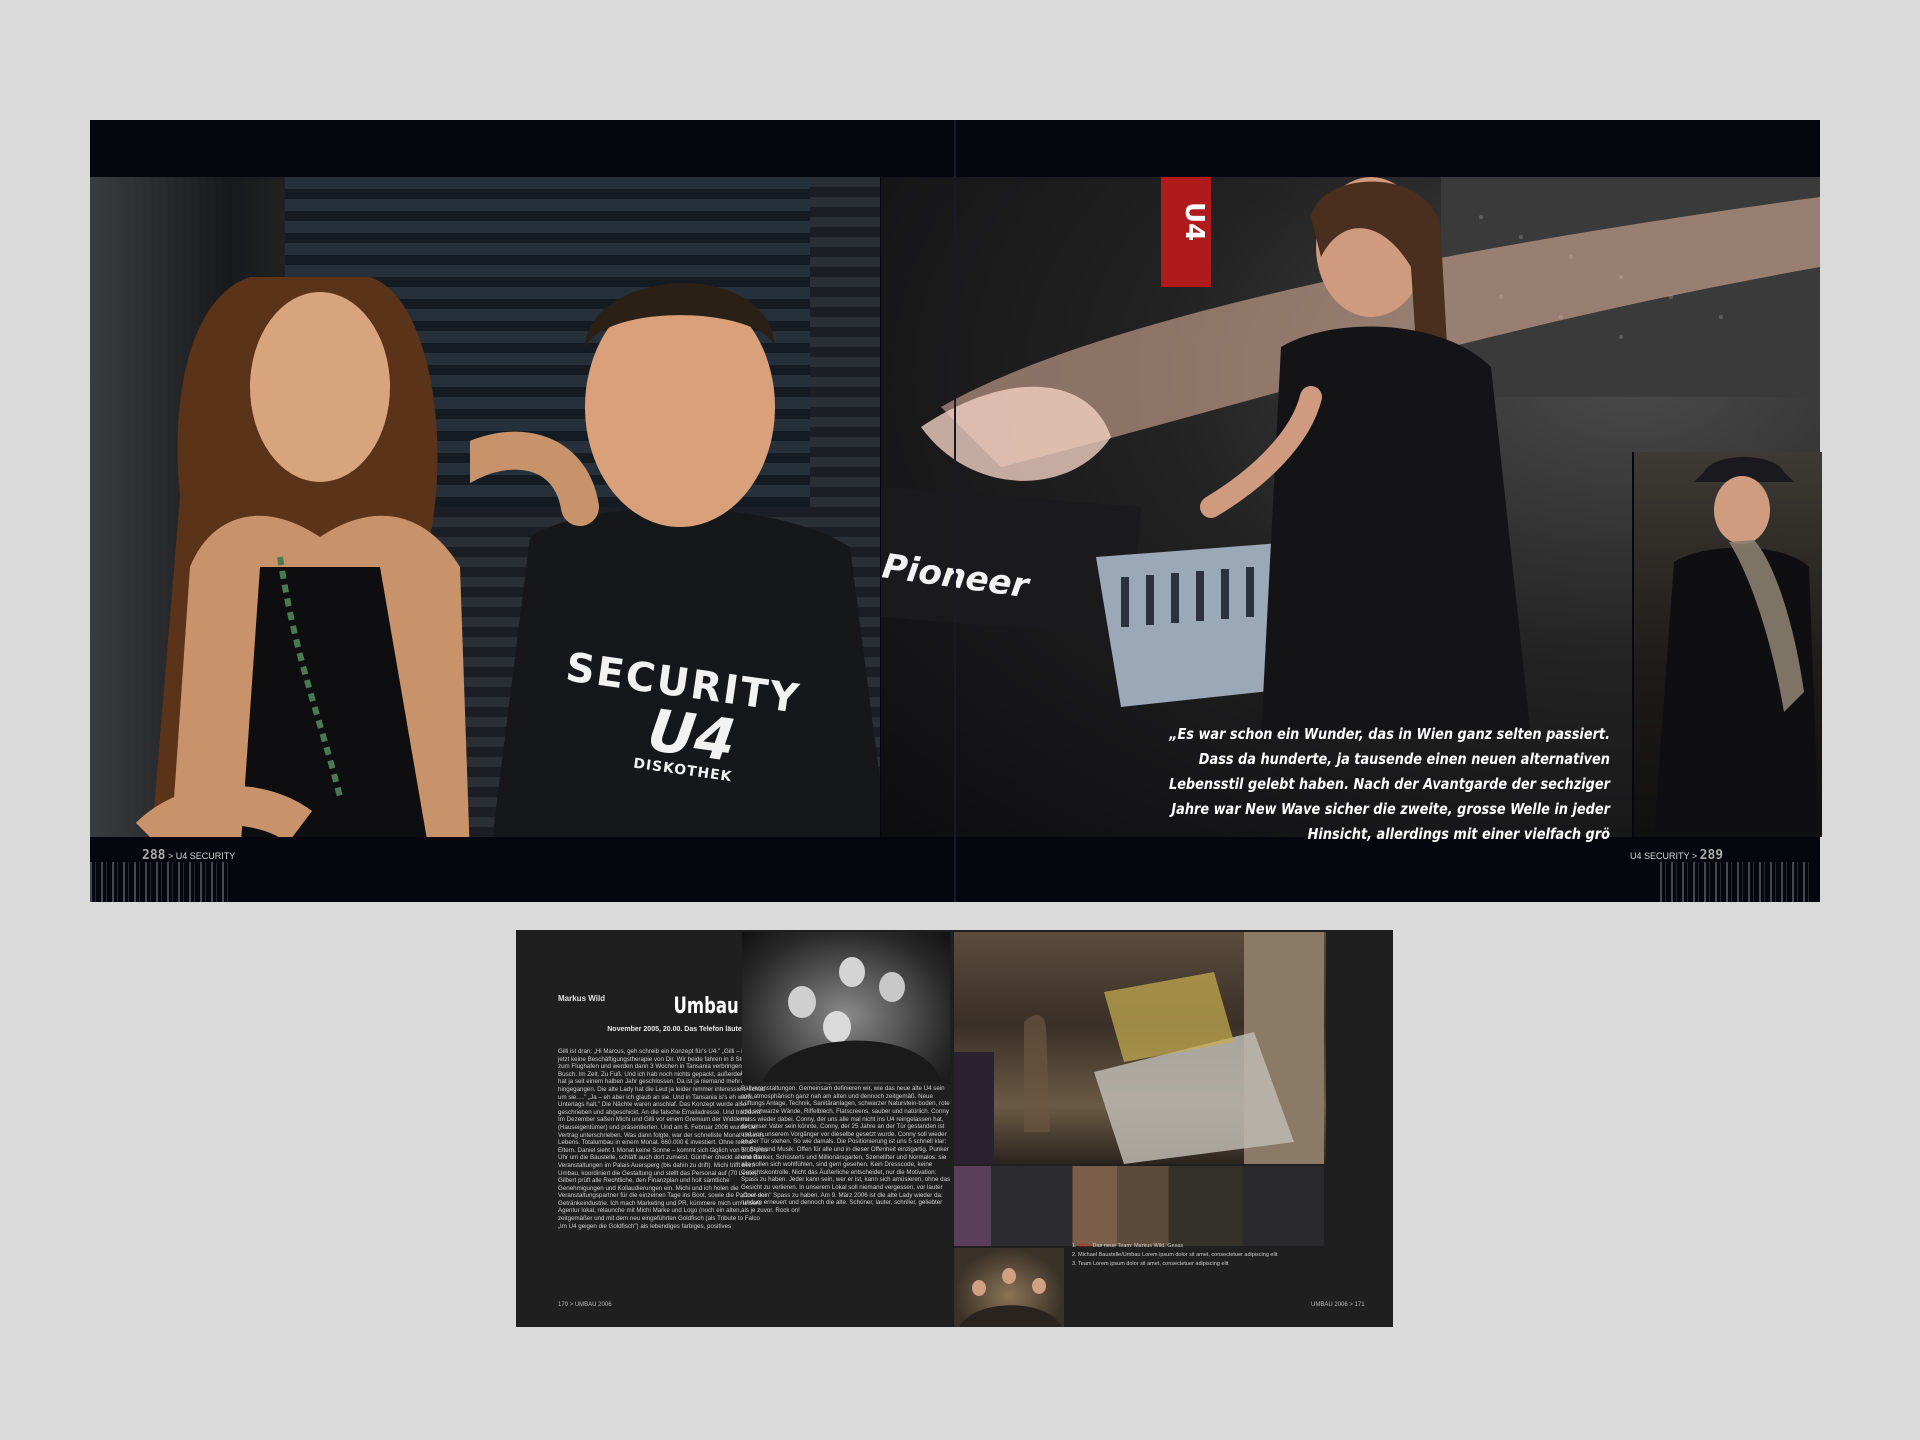 This screenshot has width=1920, height=1440. Describe the element at coordinates (846, 1008) in the screenshot. I see `photo-team-group` at that location.